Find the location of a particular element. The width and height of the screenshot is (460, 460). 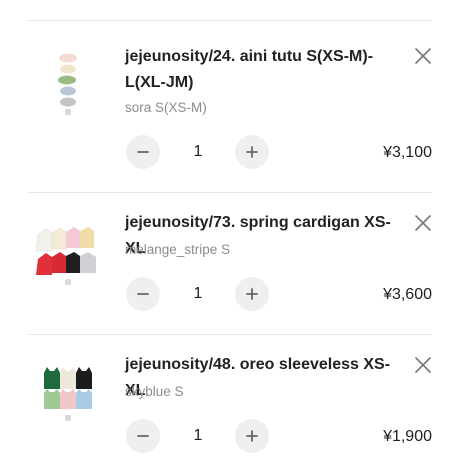

item-price: ¥1,900 is located at coordinates (407, 436).